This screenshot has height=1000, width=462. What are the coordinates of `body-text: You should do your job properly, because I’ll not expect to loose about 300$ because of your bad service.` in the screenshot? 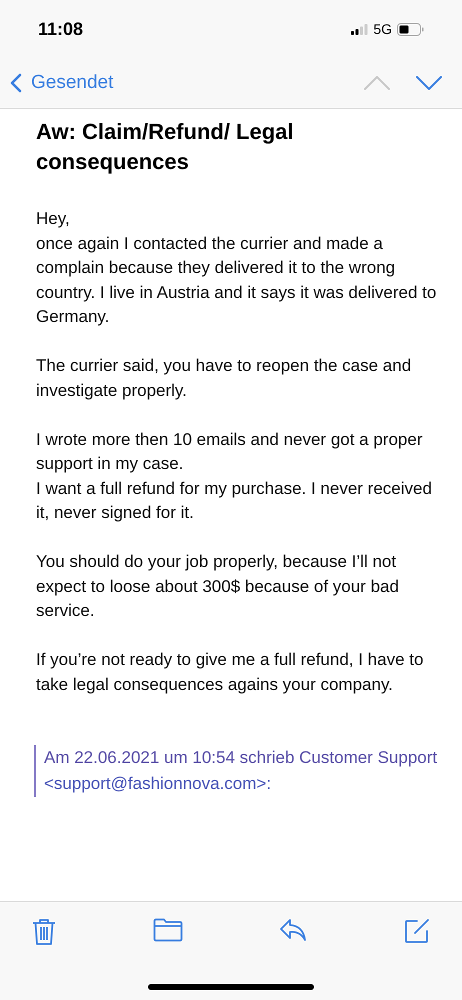 It's located at (218, 586).